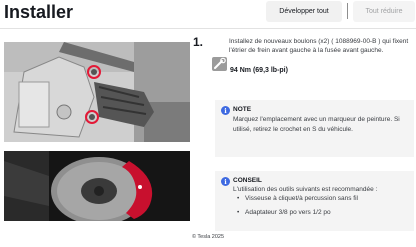 This screenshot has height=247, width=416. Describe the element at coordinates (288, 212) in the screenshot. I see `tip-item-label: Adaptateur 3/8 po vers 1/2 po` at that location.